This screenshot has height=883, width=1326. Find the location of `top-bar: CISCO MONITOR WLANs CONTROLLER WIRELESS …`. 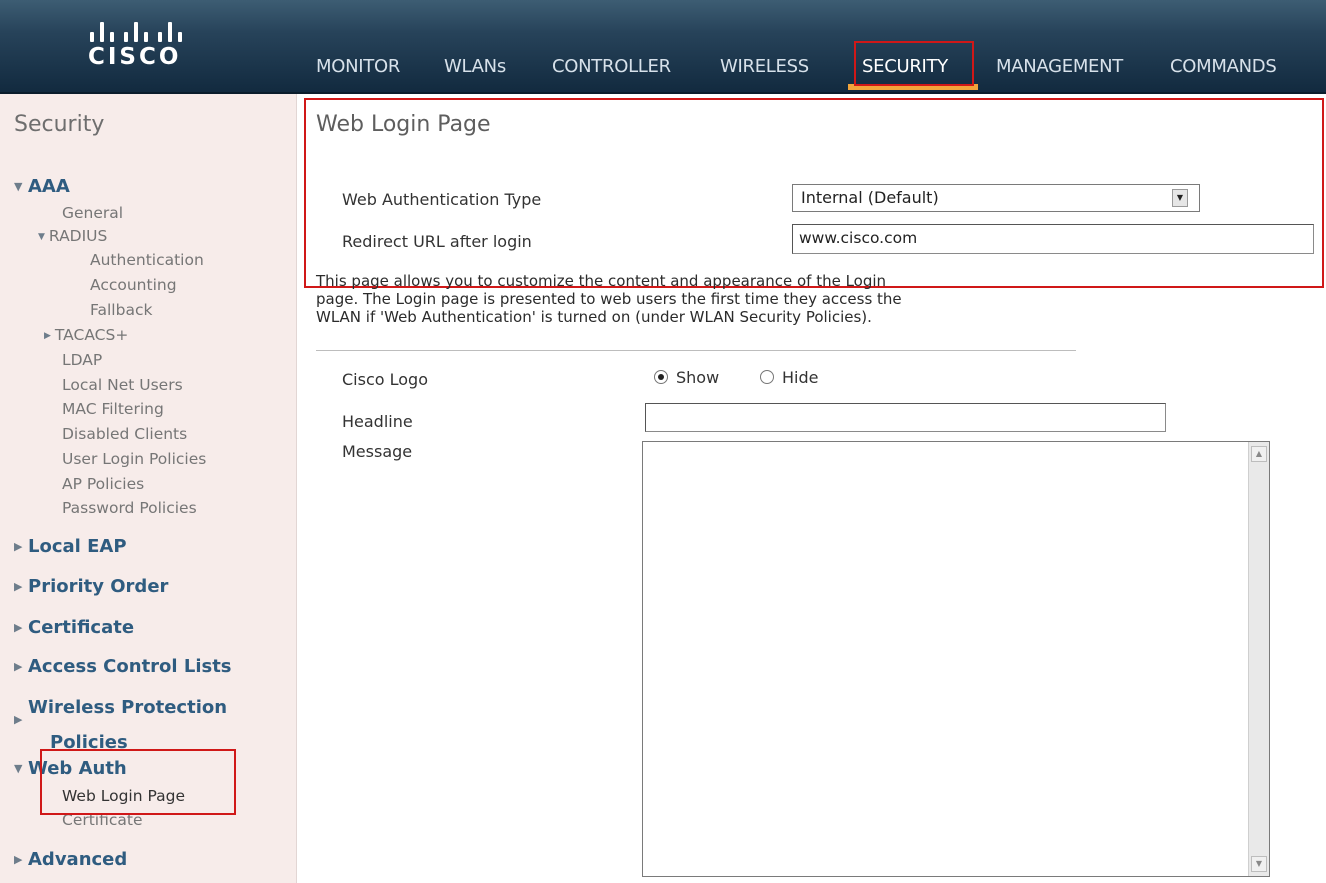

top-bar: CISCO MONITOR WLANs CONTROLLER WIRELESS … is located at coordinates (663, 47).